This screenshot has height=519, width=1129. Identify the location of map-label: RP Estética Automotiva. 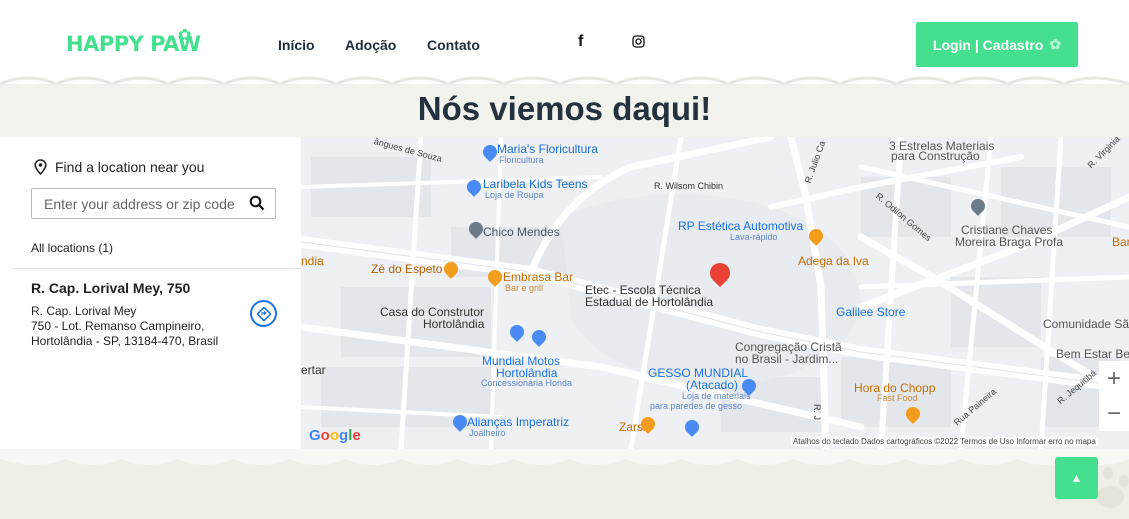
(741, 226).